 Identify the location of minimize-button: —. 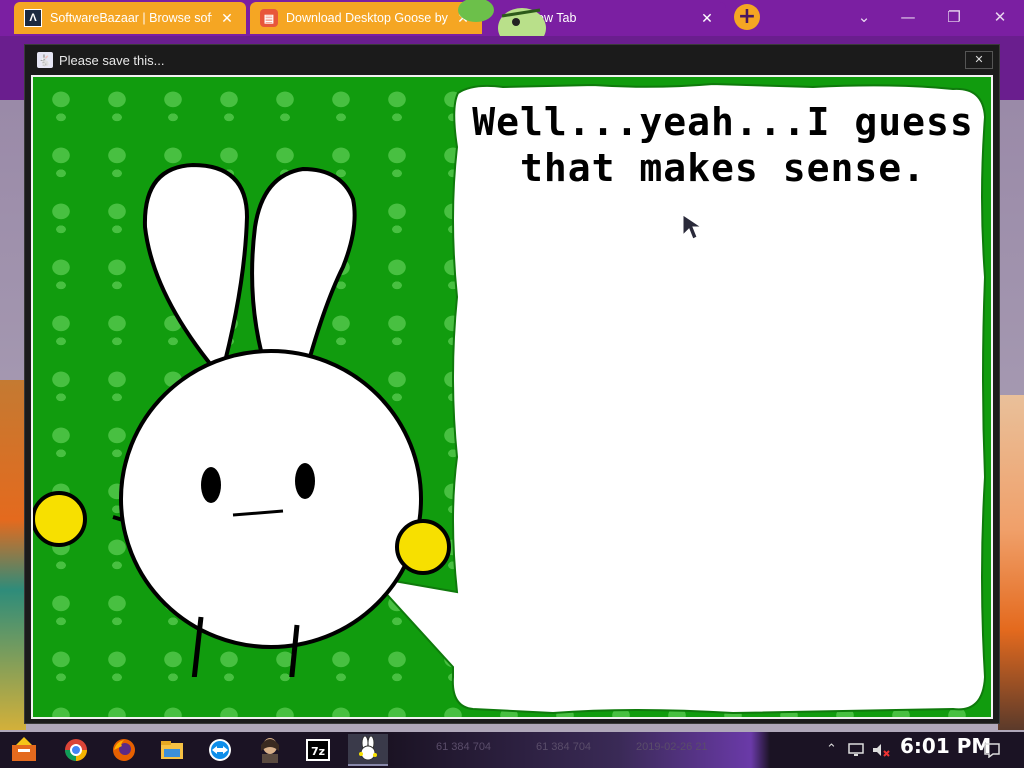
(908, 17).